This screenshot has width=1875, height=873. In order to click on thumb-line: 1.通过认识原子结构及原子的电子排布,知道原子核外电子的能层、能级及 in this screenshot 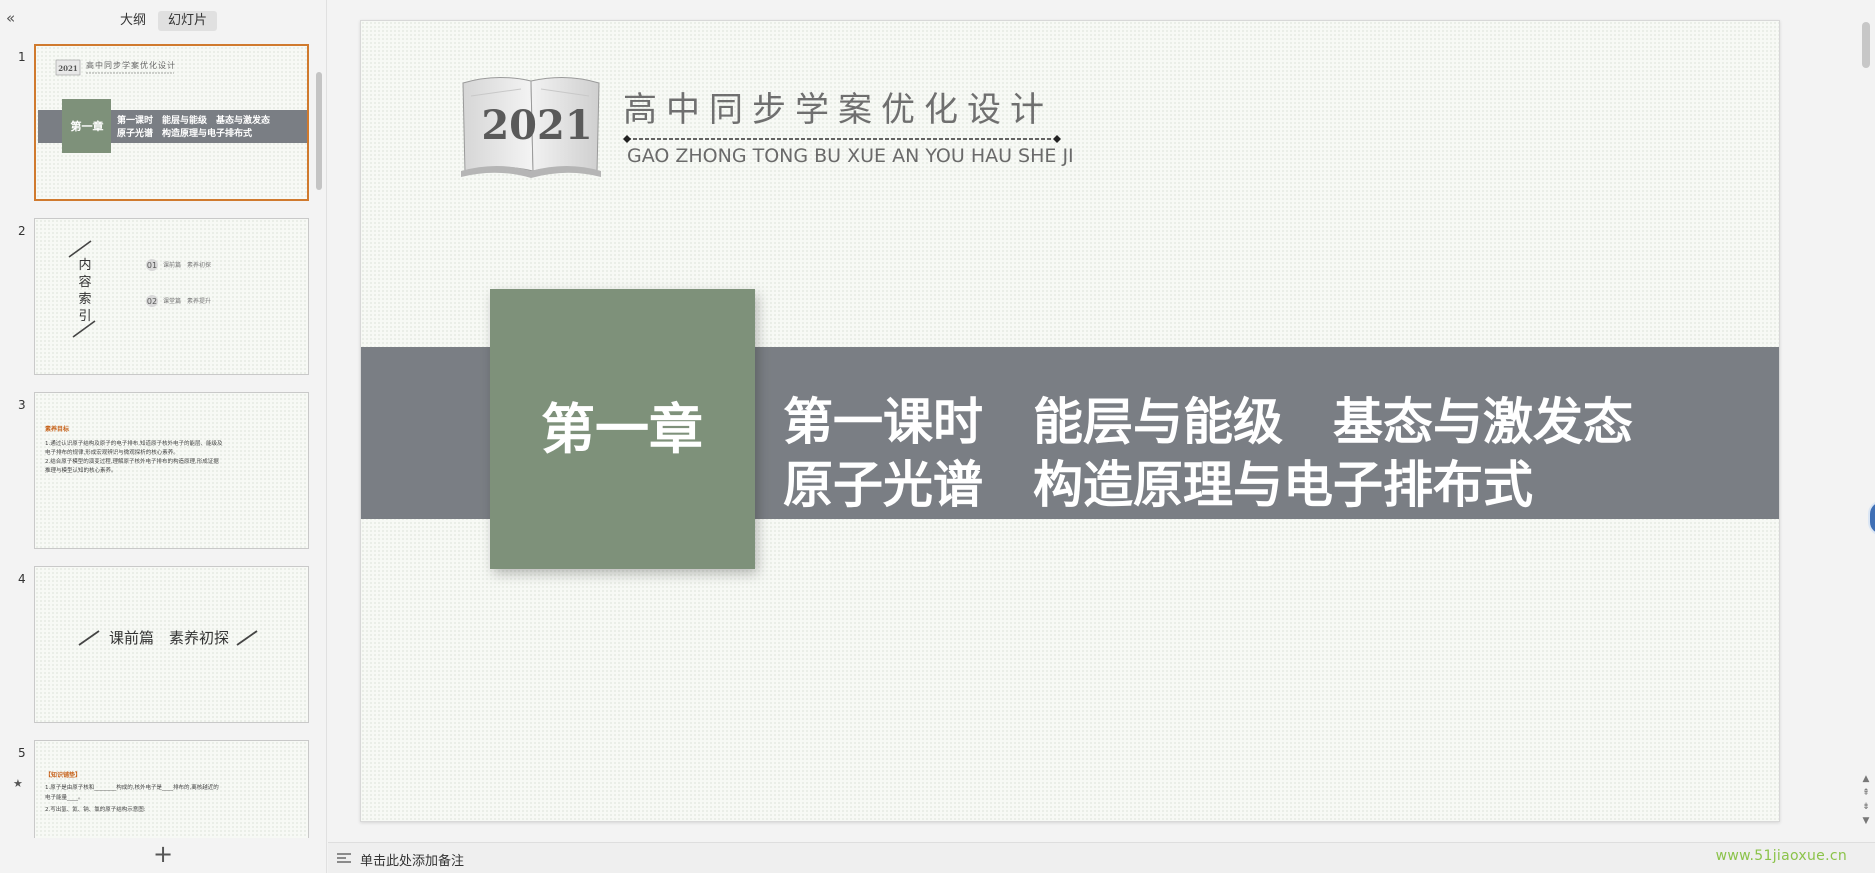, I will do `click(134, 443)`.